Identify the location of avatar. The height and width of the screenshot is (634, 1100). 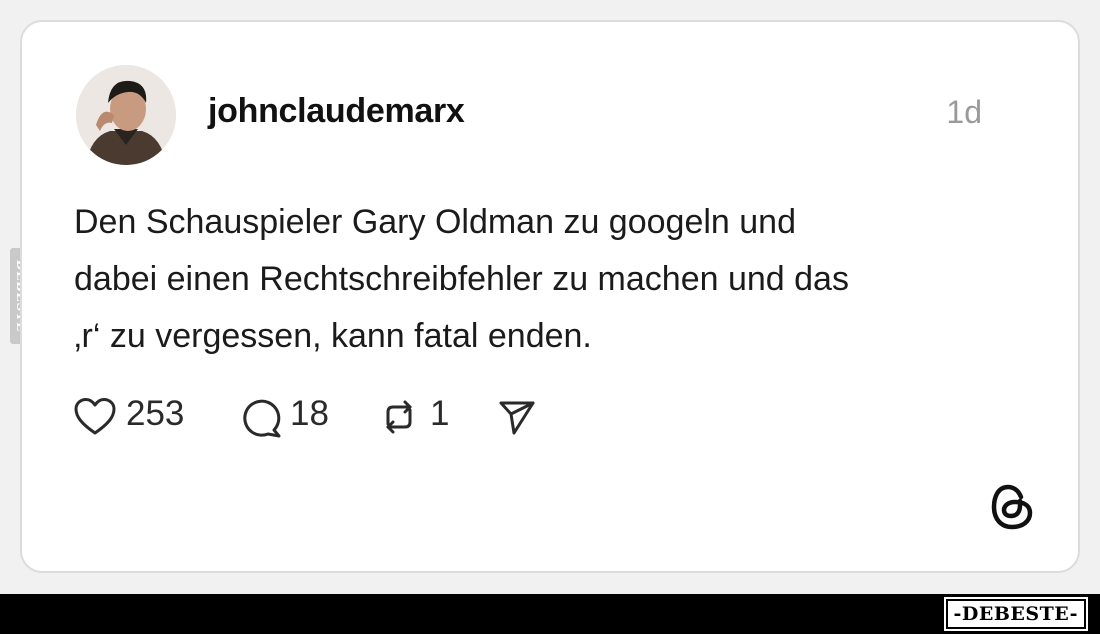
(126, 115).